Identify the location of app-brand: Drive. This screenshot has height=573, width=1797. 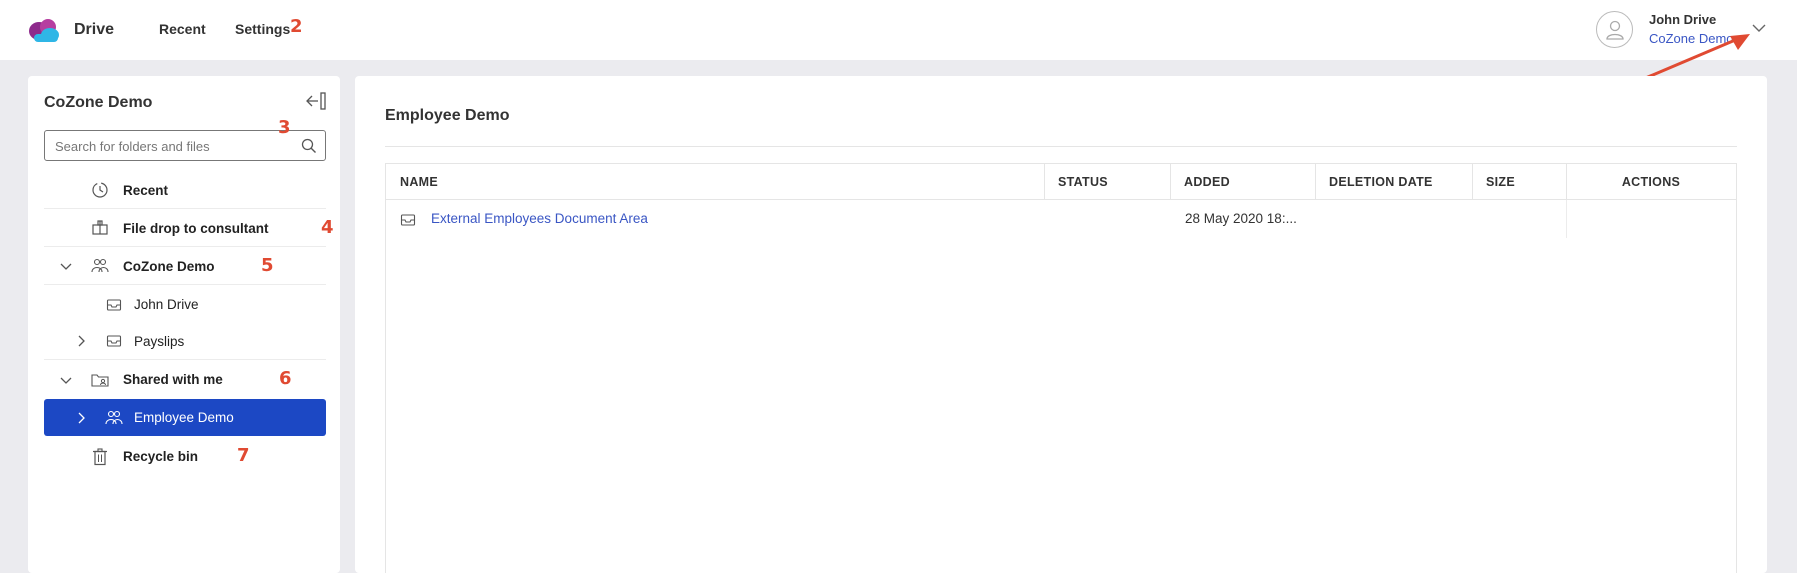
(94, 30).